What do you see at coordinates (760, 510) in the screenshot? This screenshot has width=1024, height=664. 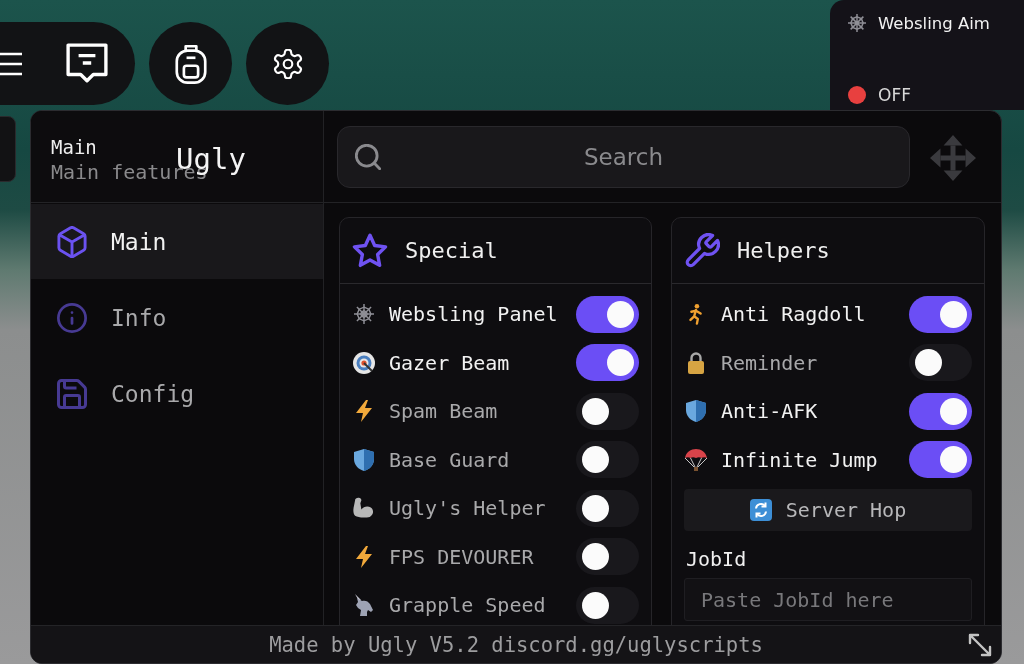 I see `refresh-icon` at bounding box center [760, 510].